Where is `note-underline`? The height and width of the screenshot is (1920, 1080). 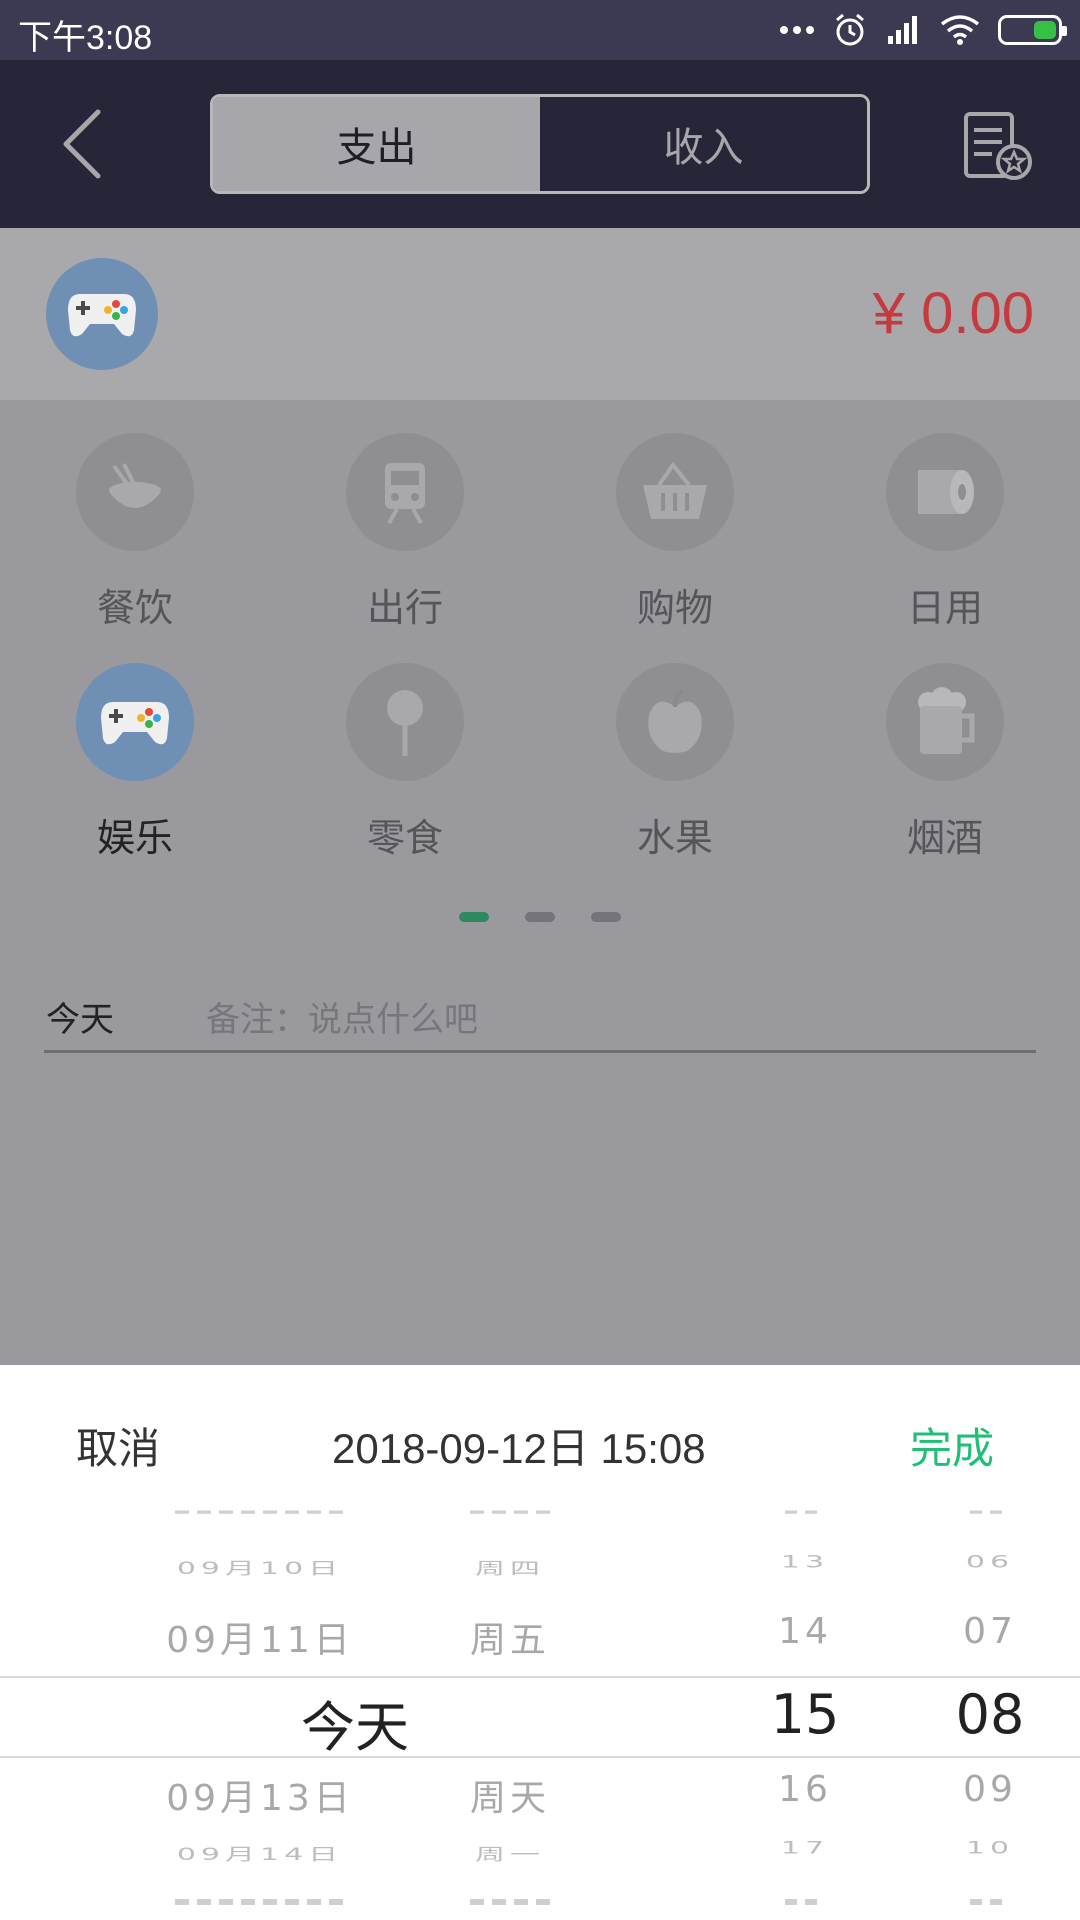
note-underline is located at coordinates (540, 1051).